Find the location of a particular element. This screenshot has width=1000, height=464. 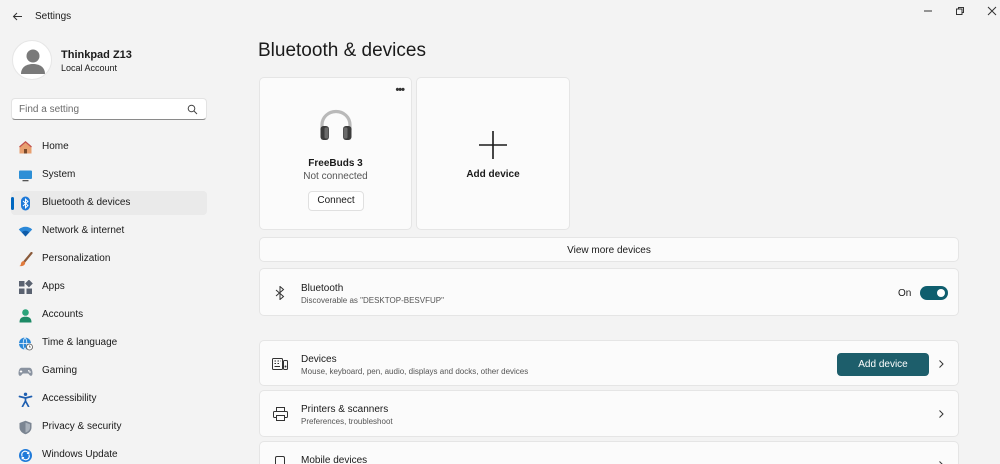

gamepad-icon is located at coordinates (25, 371).